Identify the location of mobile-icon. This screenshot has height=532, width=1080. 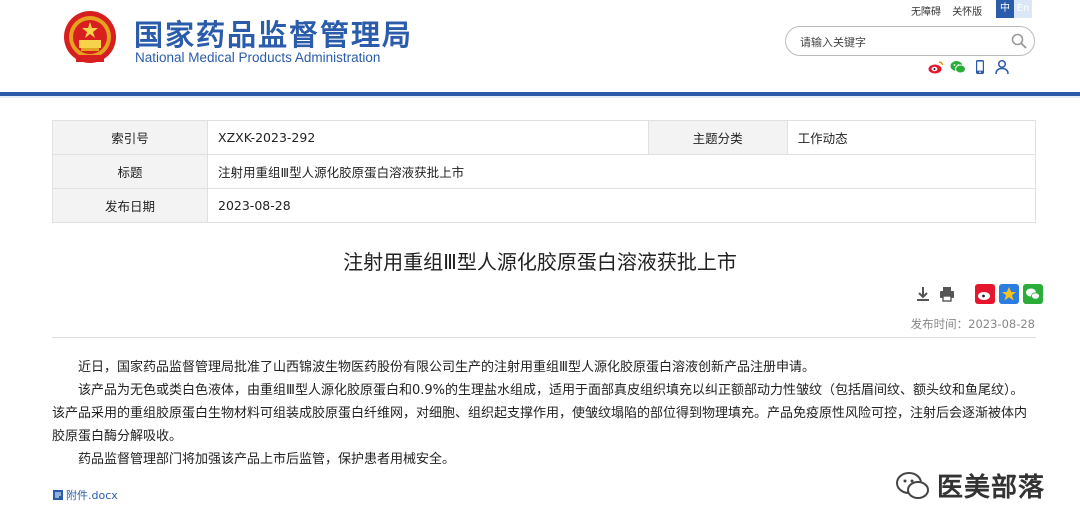
(980, 67).